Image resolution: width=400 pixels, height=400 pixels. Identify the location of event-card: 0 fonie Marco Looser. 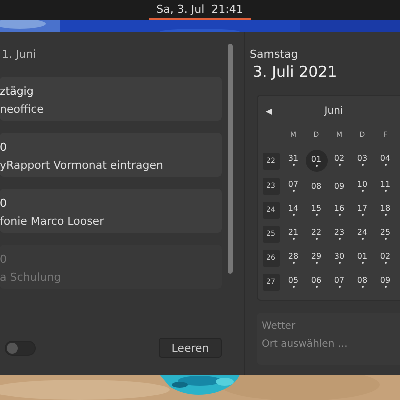
(111, 211).